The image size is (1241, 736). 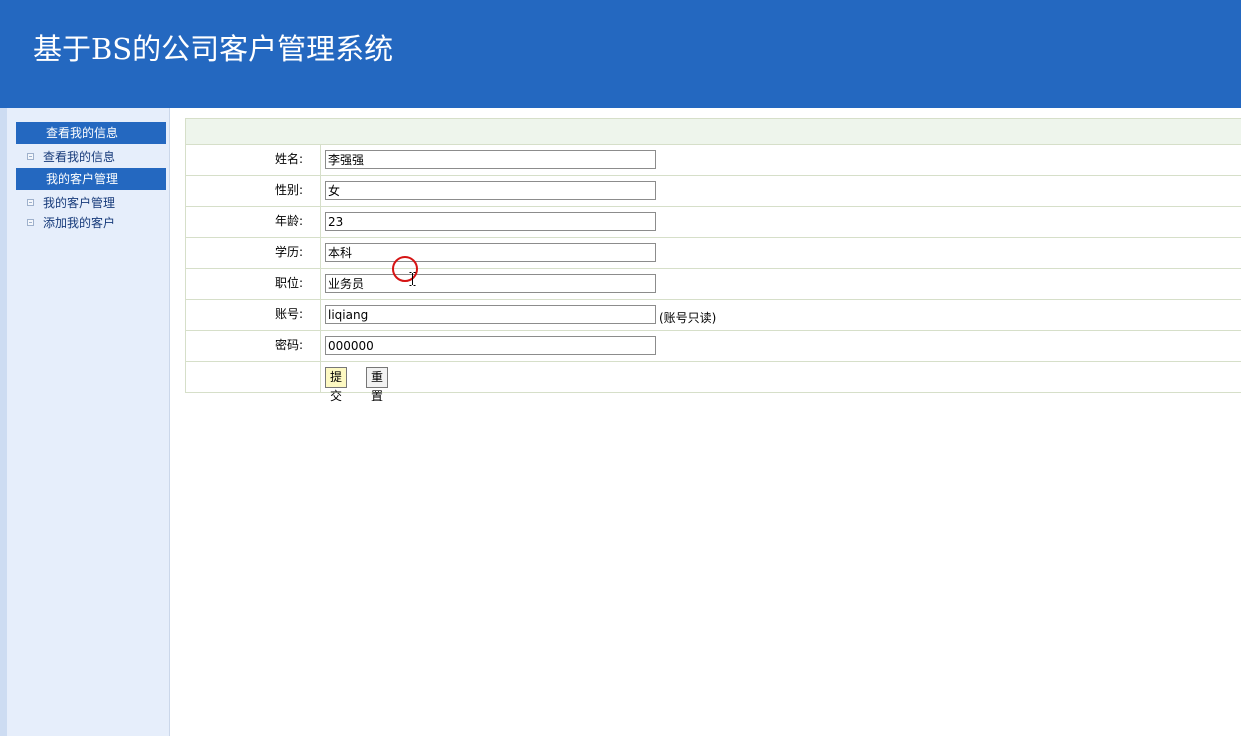 I want to click on name-input, so click(x=490, y=159).